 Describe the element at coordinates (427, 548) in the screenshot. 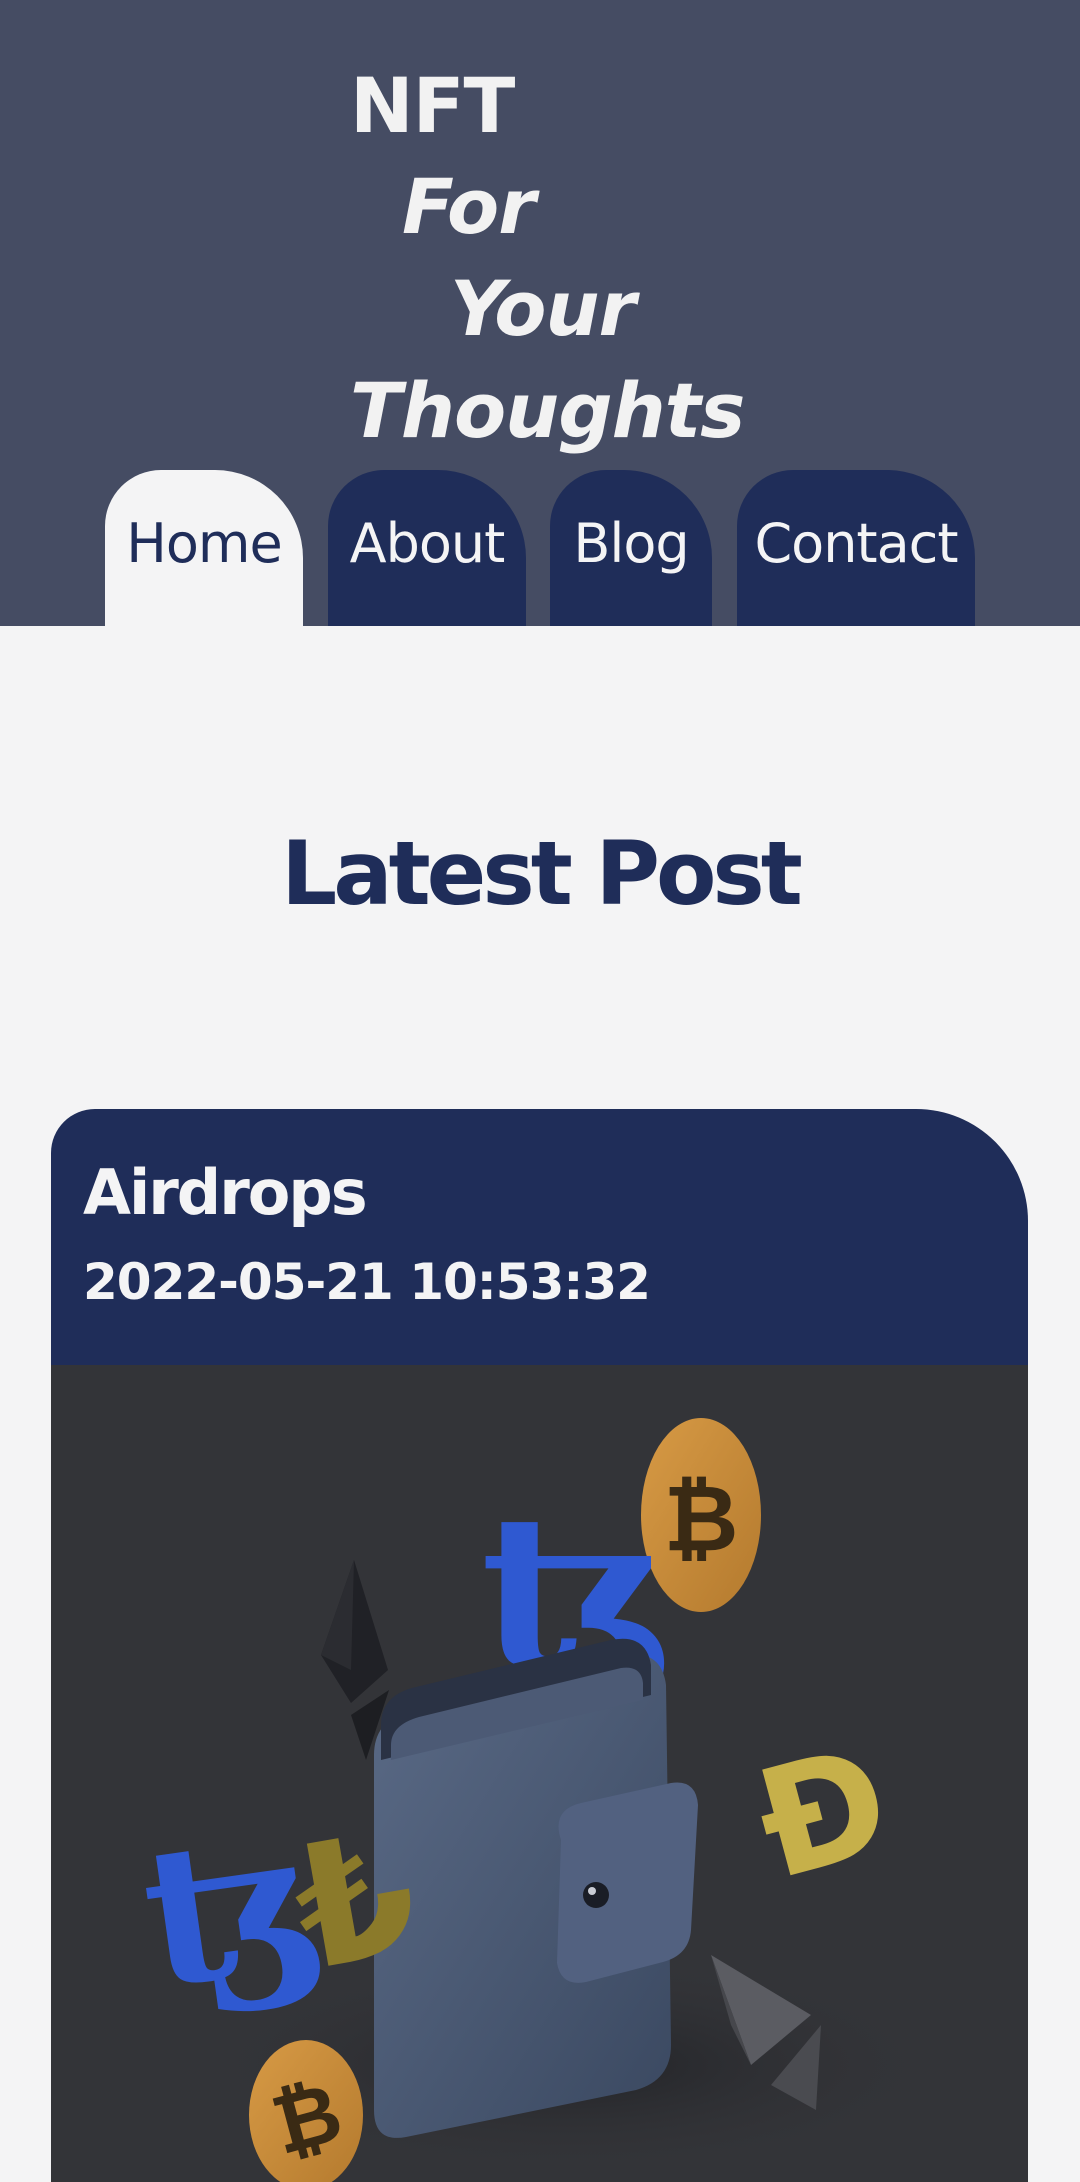

I see `tab-about: About` at that location.